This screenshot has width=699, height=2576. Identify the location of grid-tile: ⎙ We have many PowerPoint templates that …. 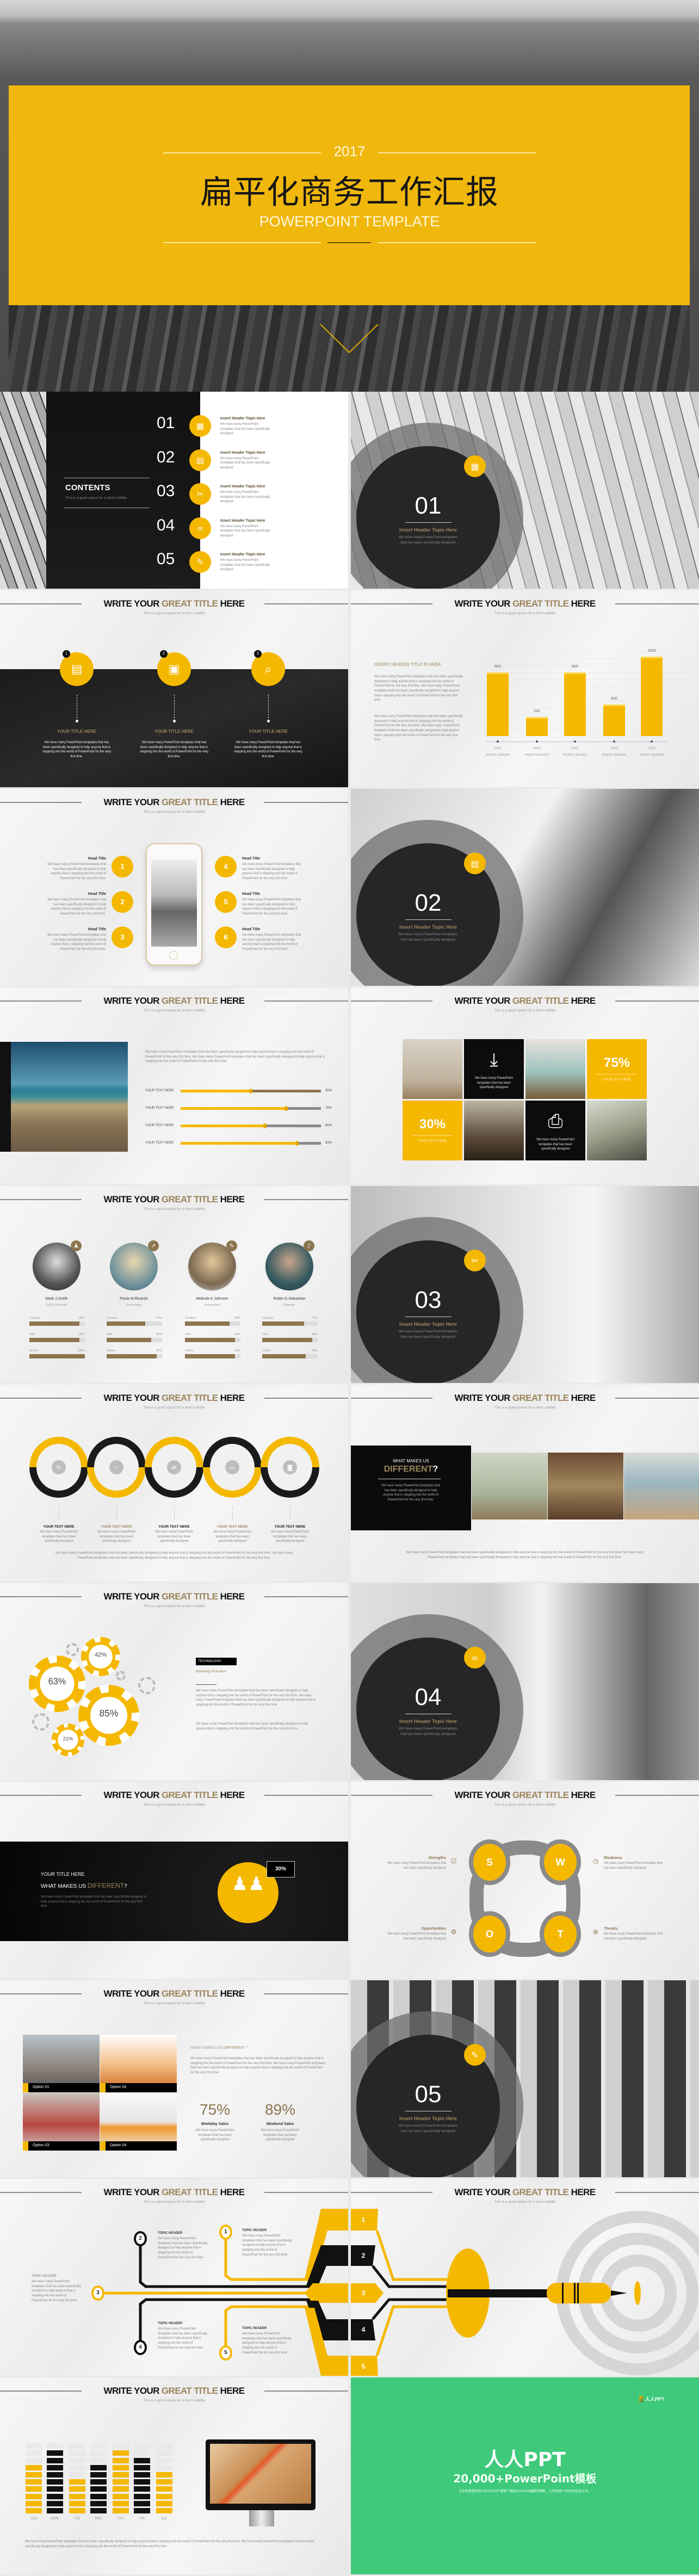
(555, 1130).